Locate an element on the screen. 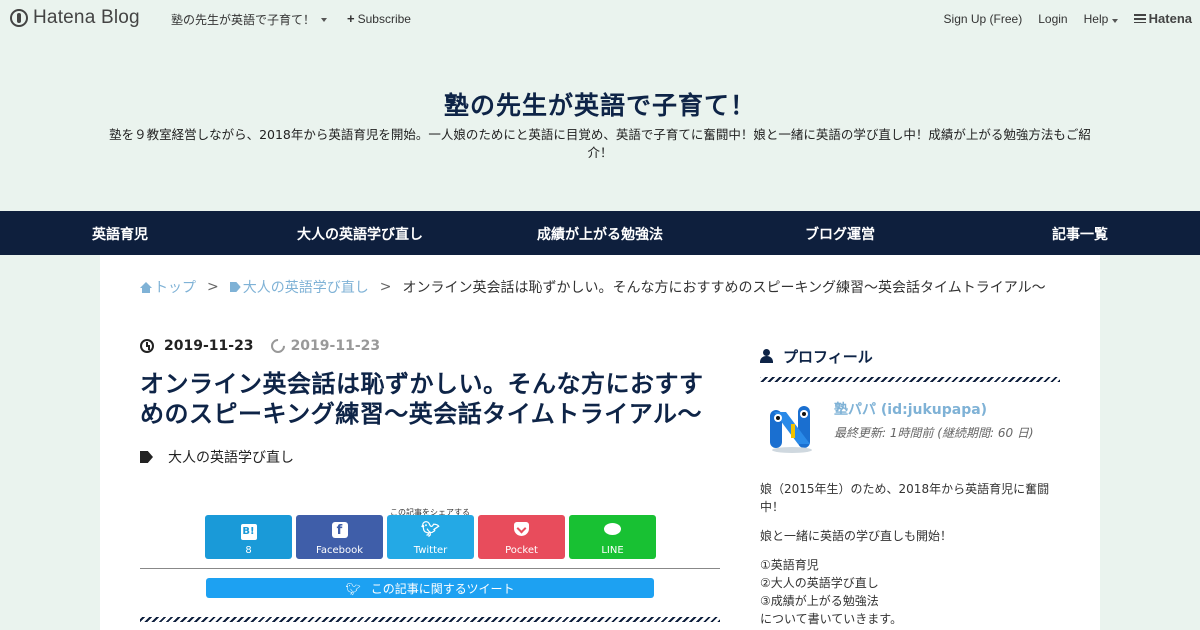 The width and height of the screenshot is (1200, 630). hatena-bookmark-button: B! 8 is located at coordinates (248, 537).